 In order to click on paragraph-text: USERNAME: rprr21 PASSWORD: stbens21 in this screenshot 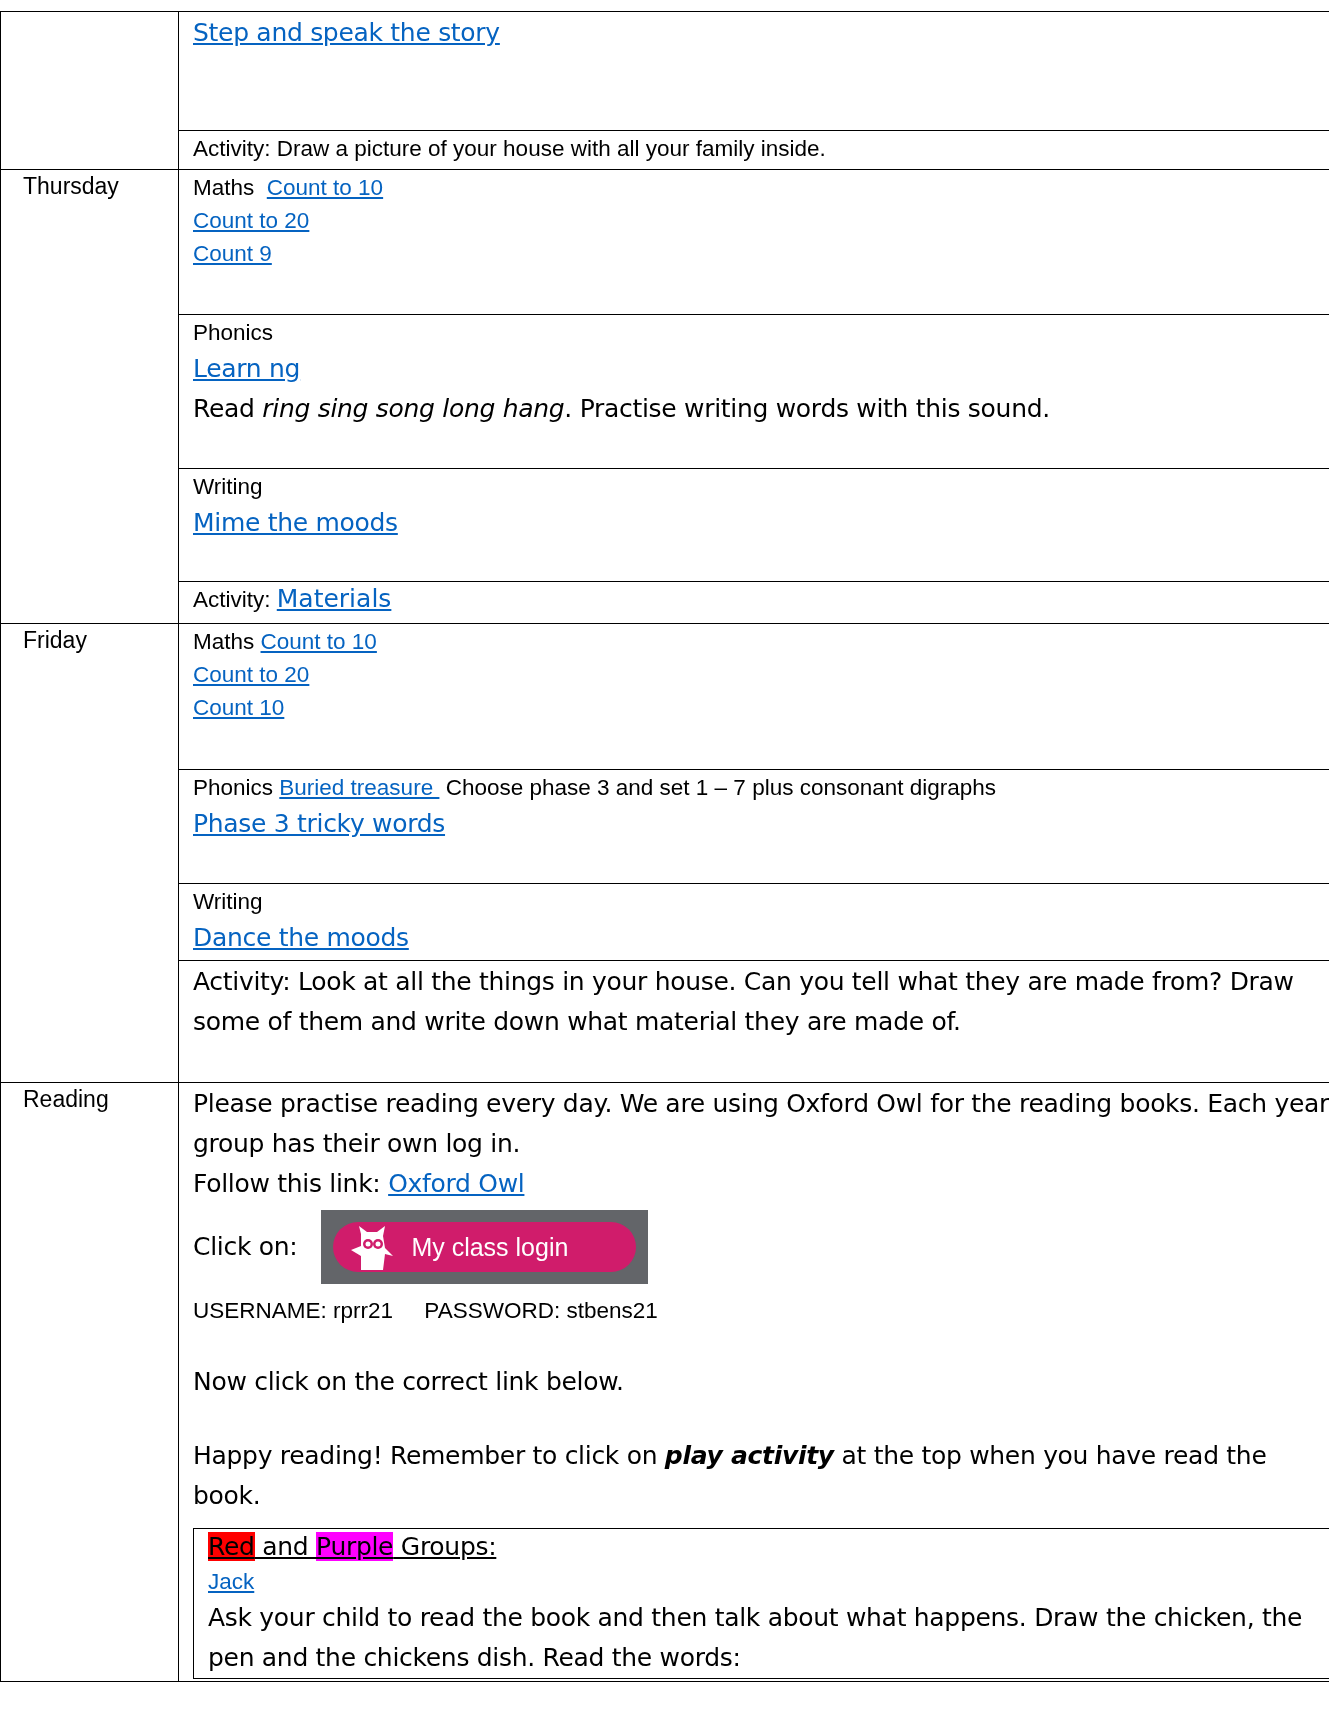, I will do `click(426, 1311)`.